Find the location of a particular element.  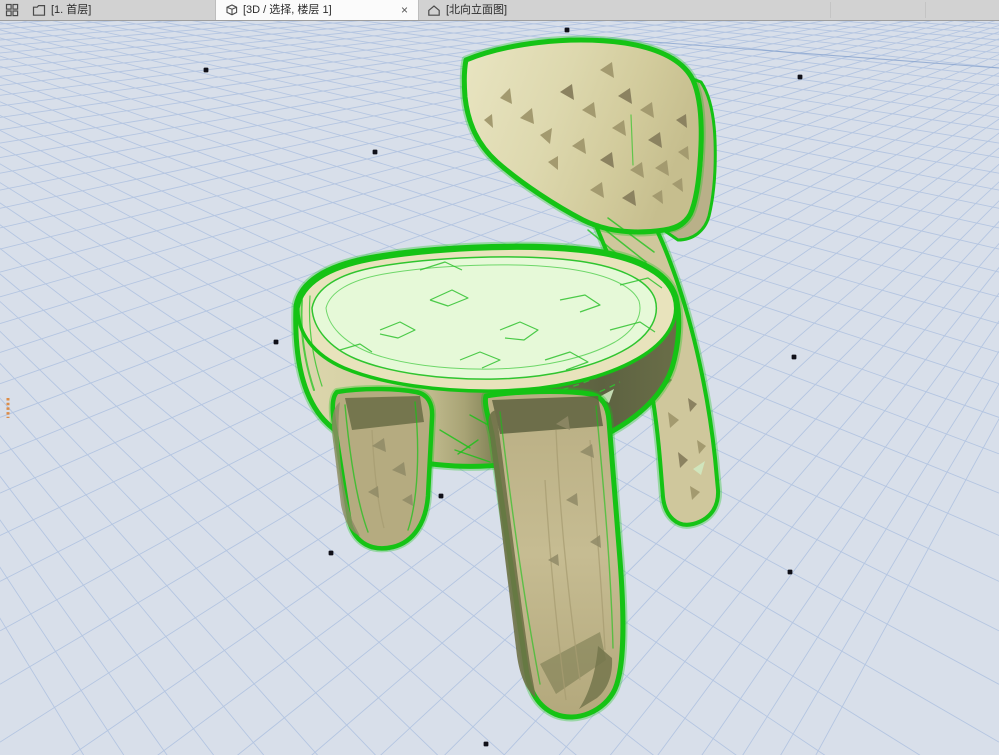

tab-floor-plan: [1. 首层] is located at coordinates (119, 10).